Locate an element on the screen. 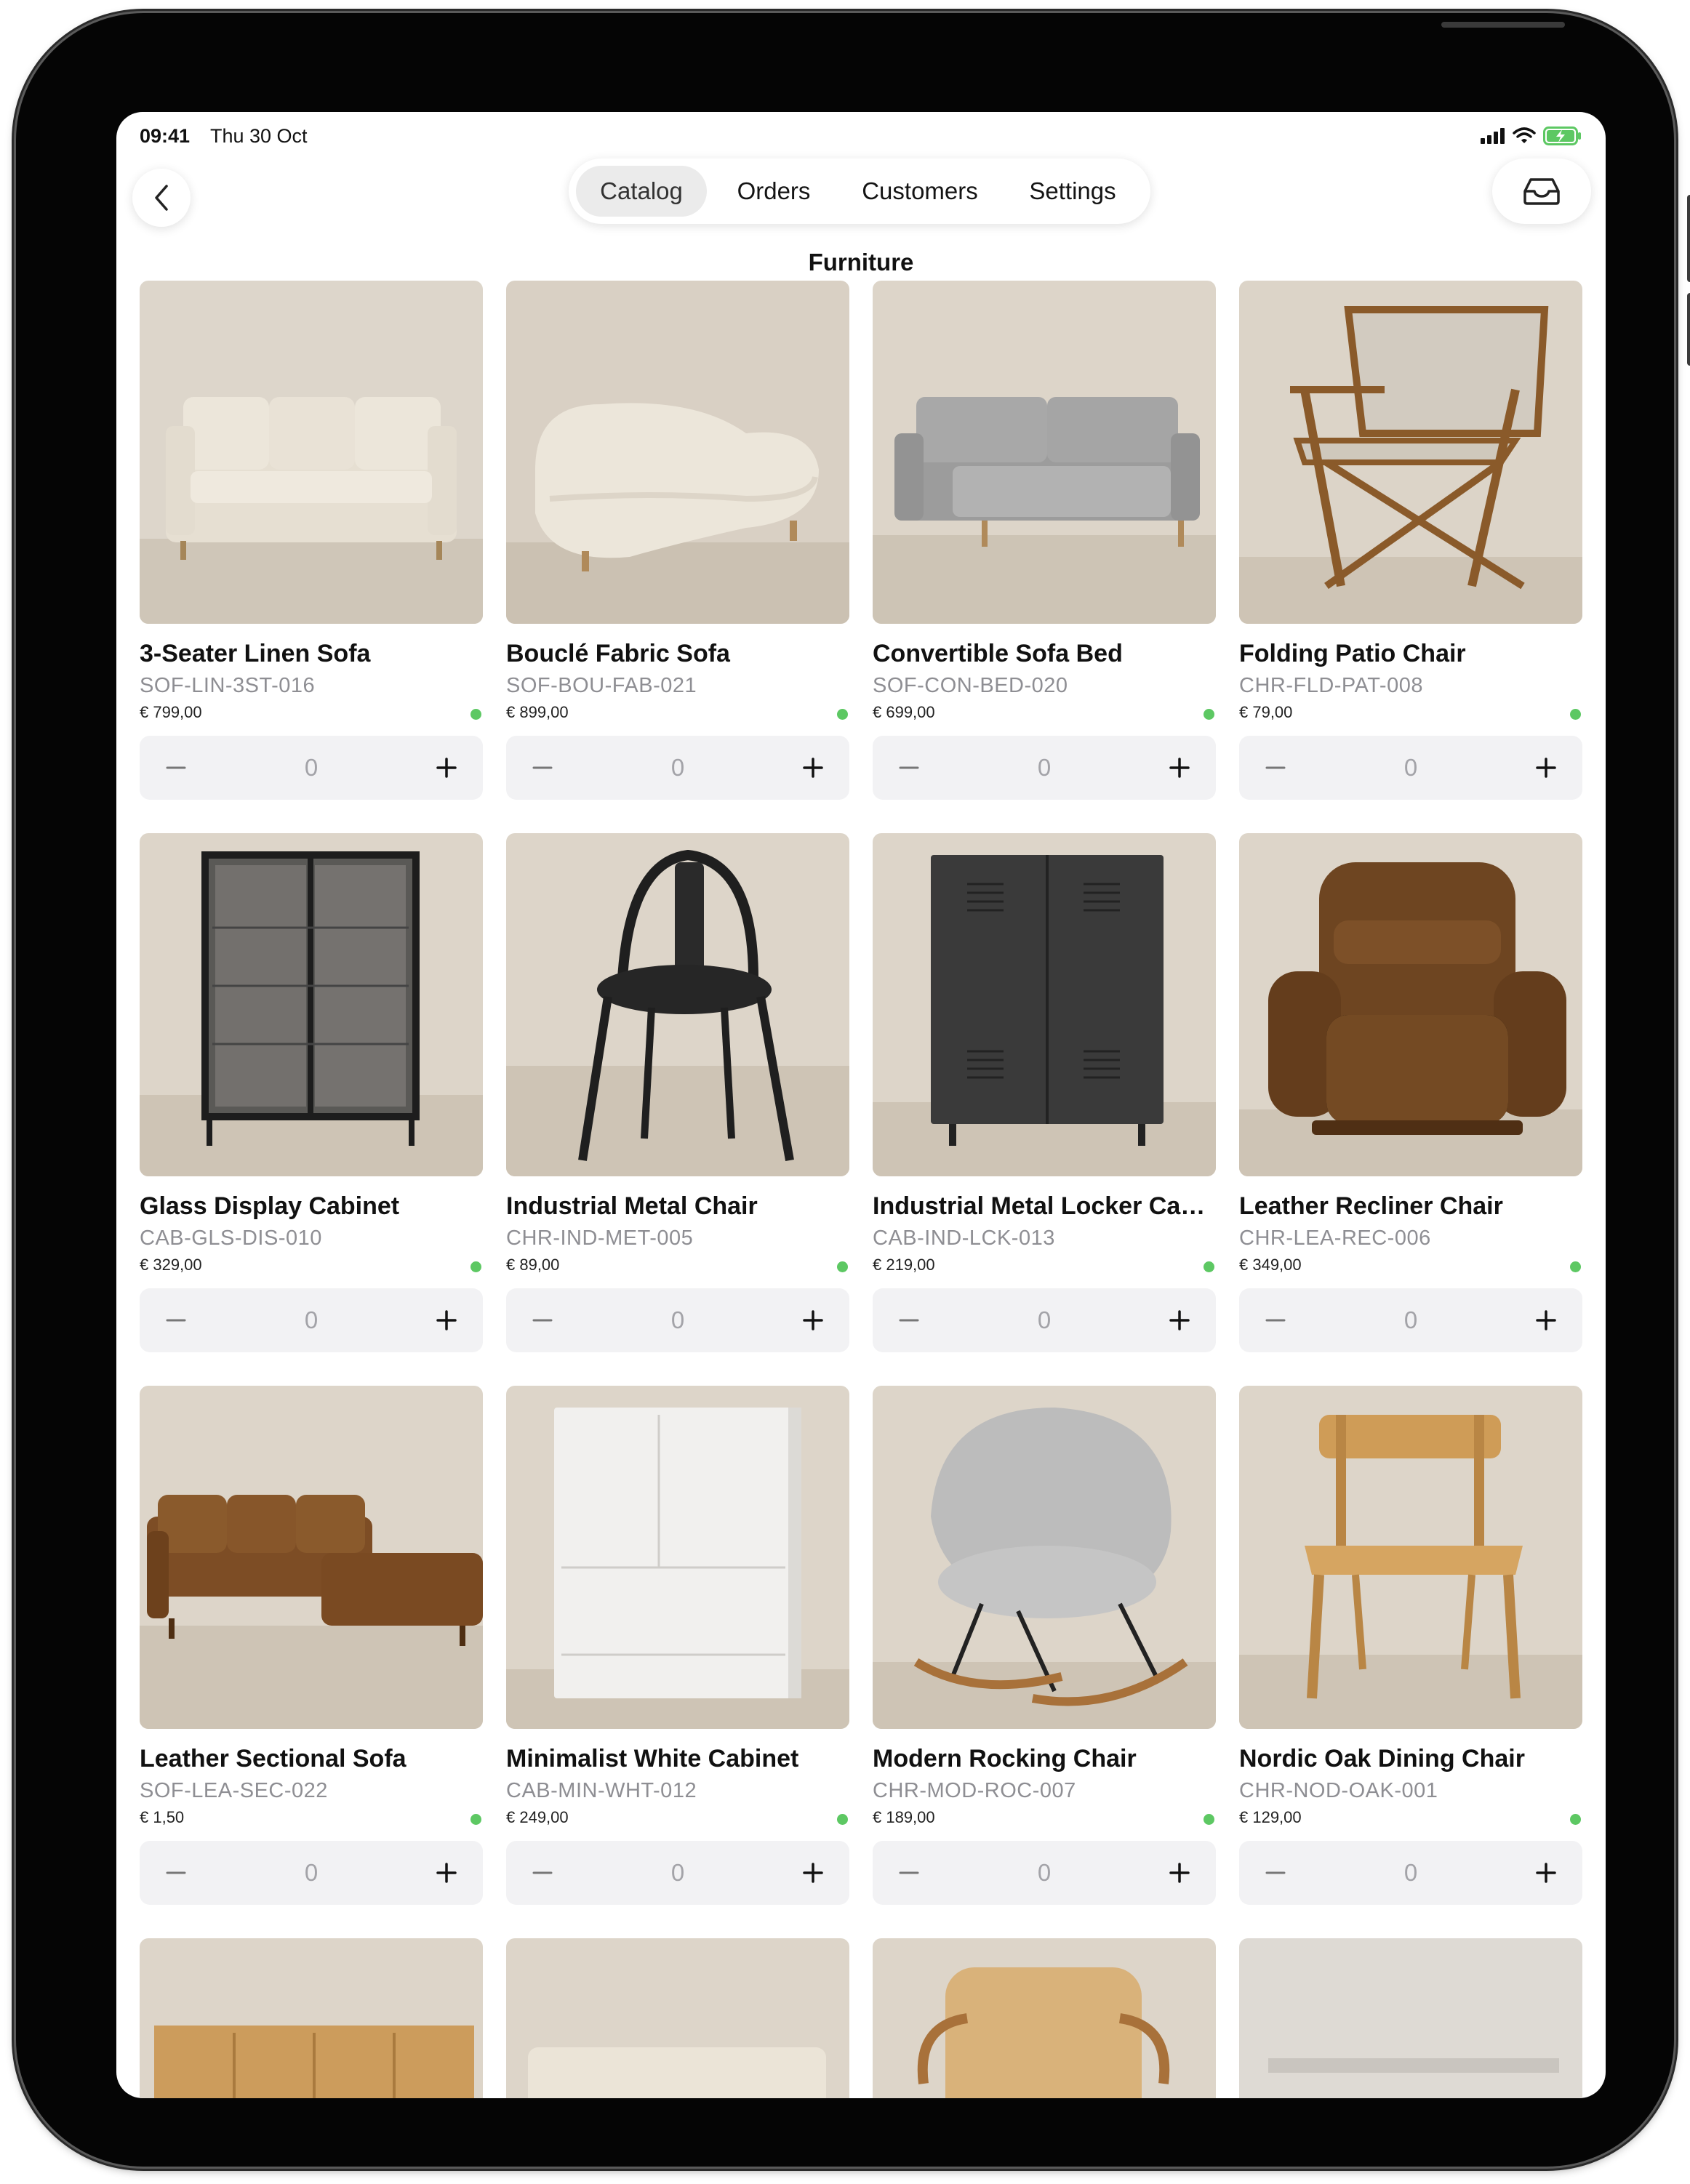  product-sku: CHR-IND-MET-005 is located at coordinates (600, 1238).